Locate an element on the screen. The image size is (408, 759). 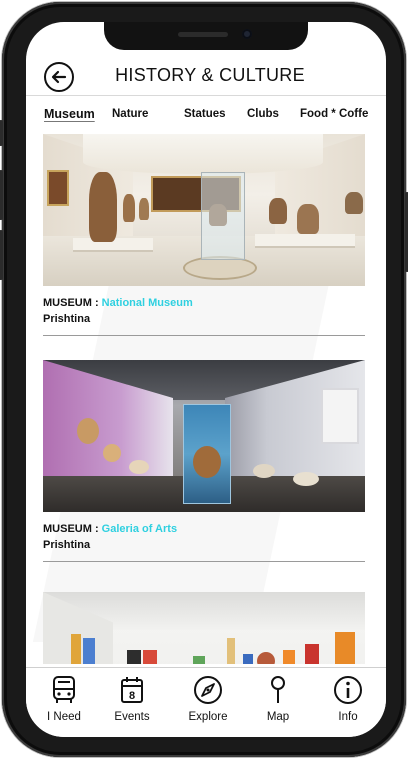
nav-explore: Explore is located at coordinates (208, 698).